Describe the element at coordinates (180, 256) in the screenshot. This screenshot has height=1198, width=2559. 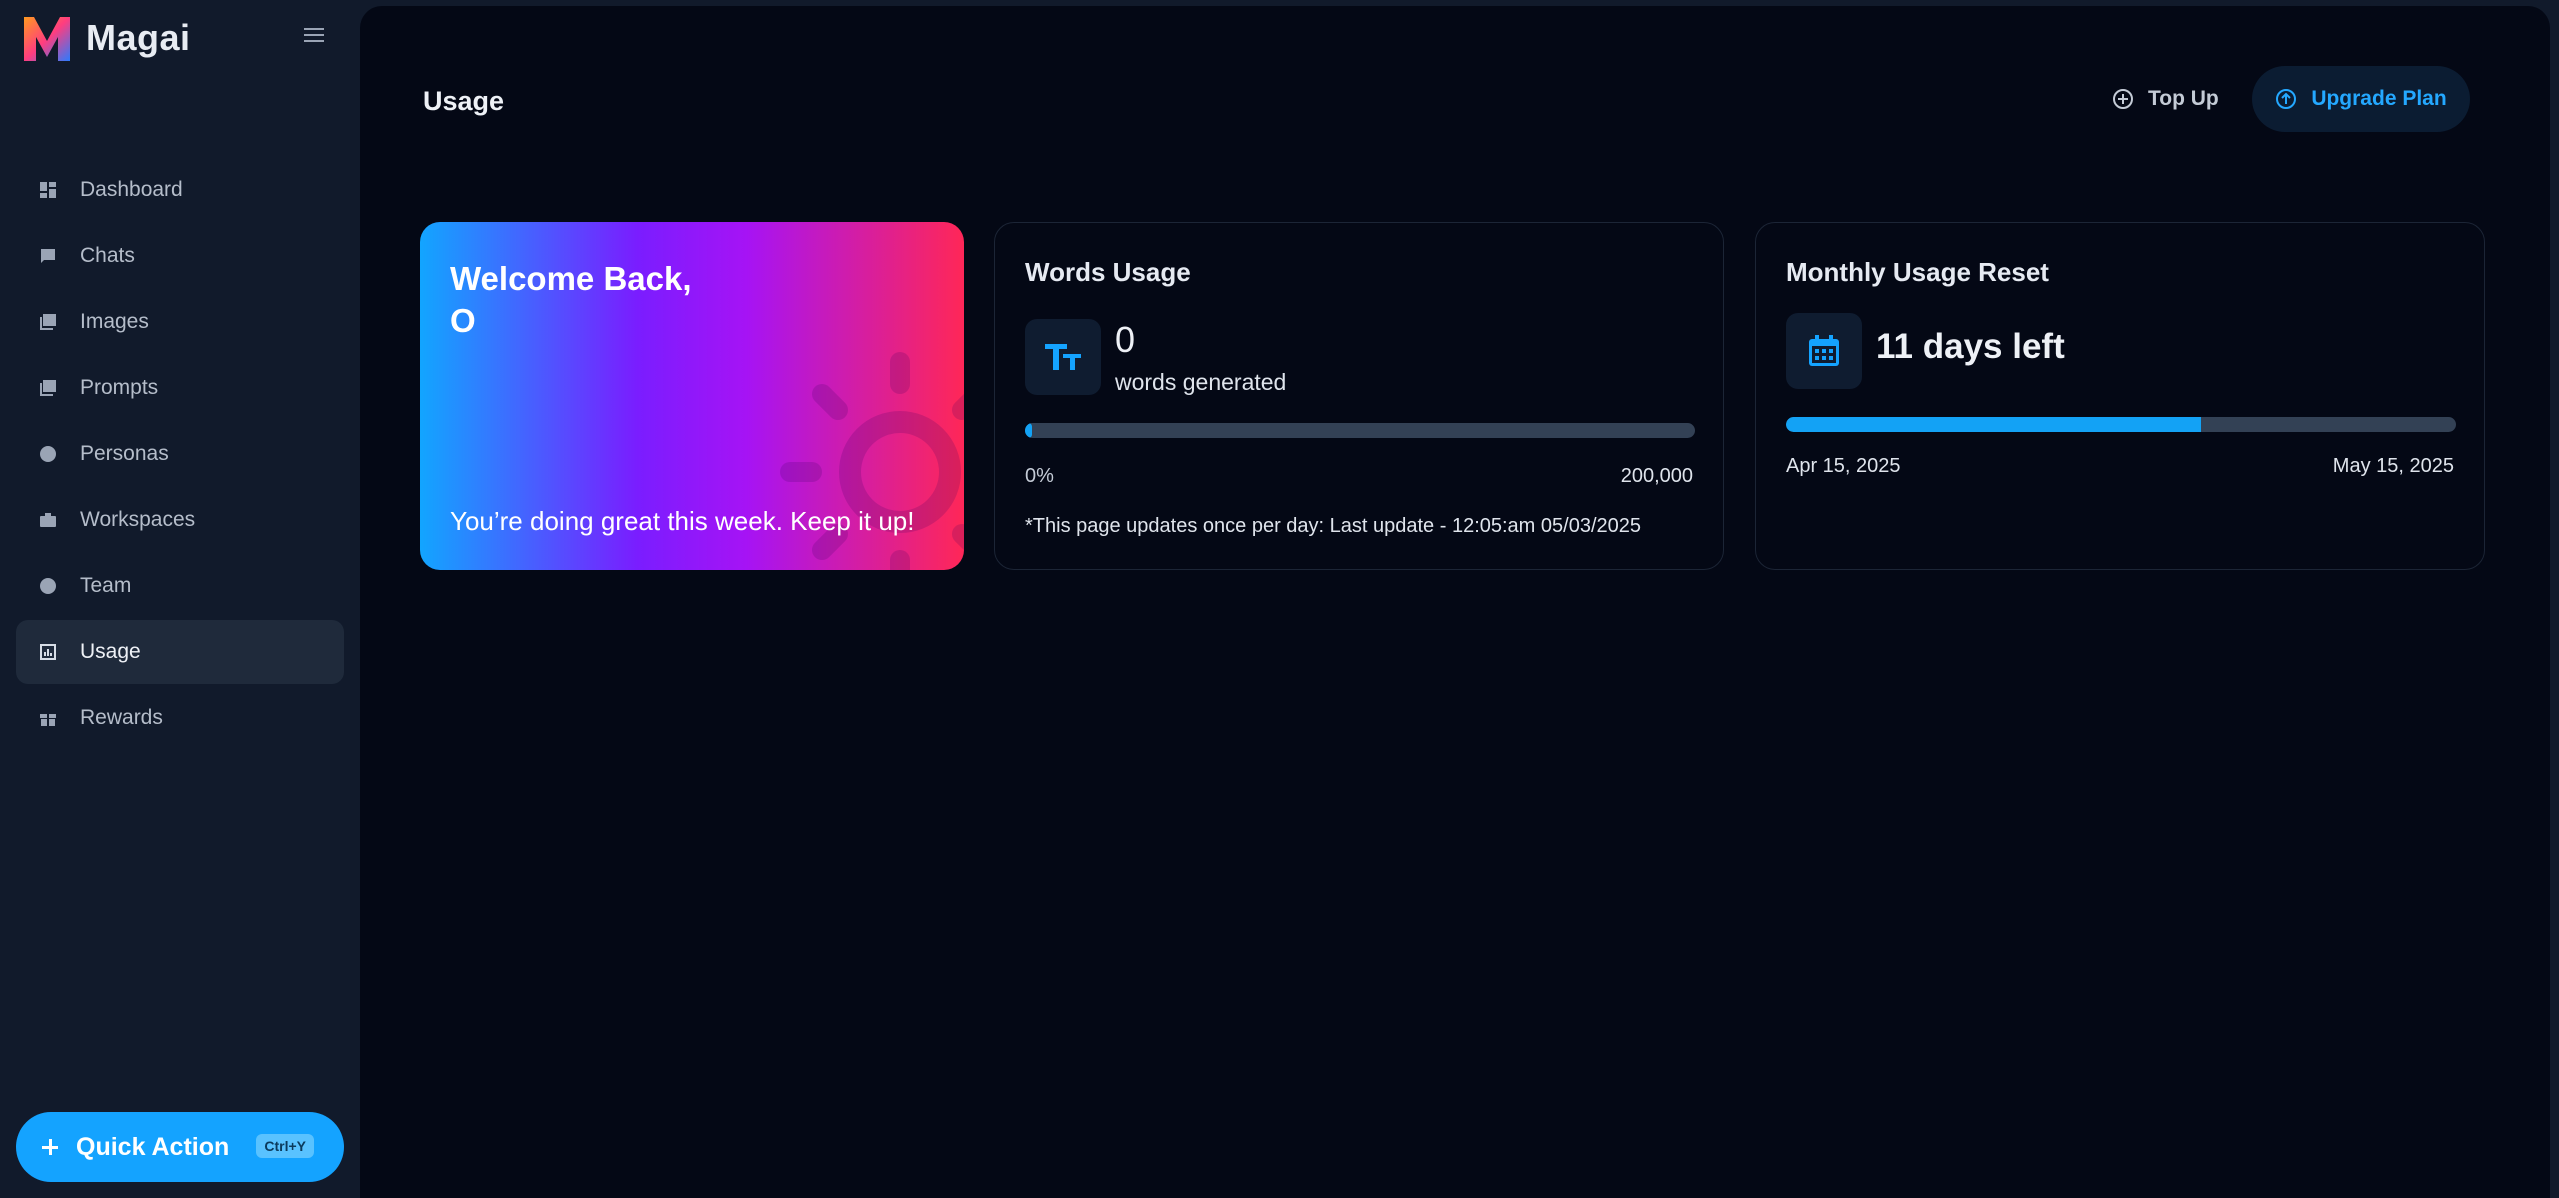
I see `sidebar-item-chats: Chats` at that location.